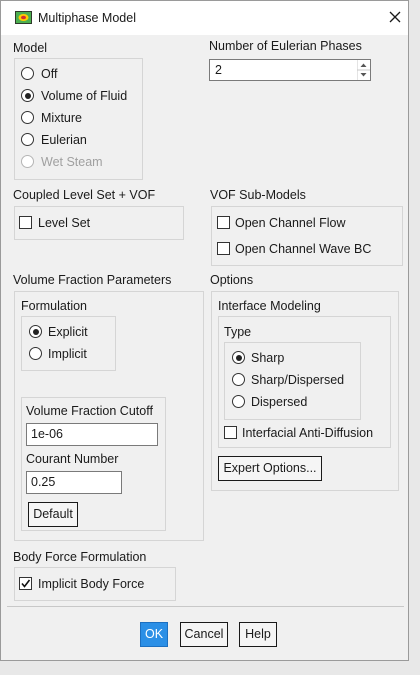 This screenshot has width=420, height=675. Describe the element at coordinates (61, 118) in the screenshot. I see `radio-mixture-label: Mixture` at that location.